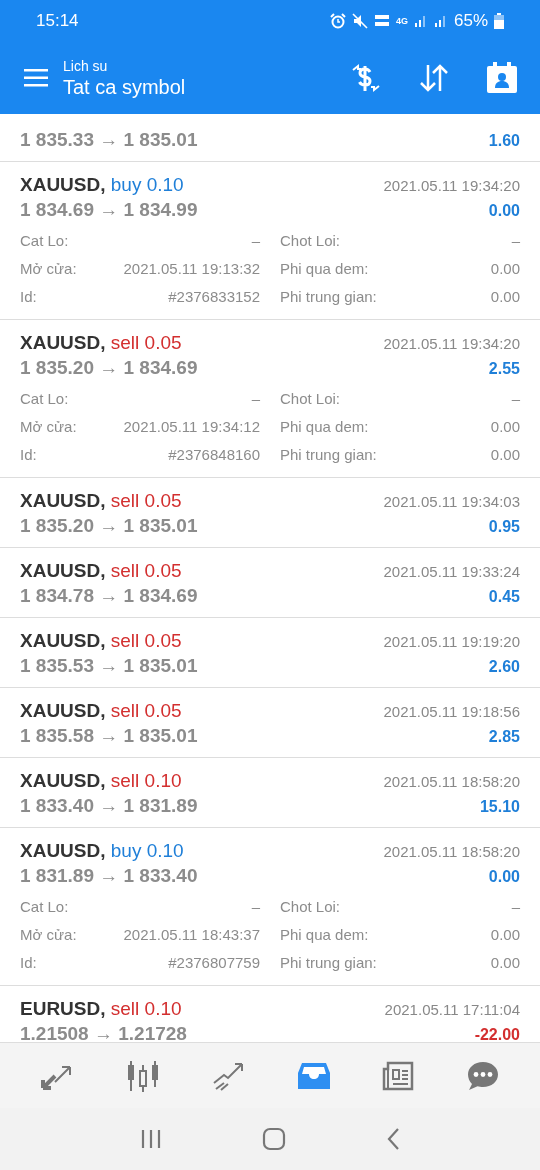 The height and width of the screenshot is (1170, 540). What do you see at coordinates (504, 737) in the screenshot?
I see `trade-profit: 2.85` at bounding box center [504, 737].